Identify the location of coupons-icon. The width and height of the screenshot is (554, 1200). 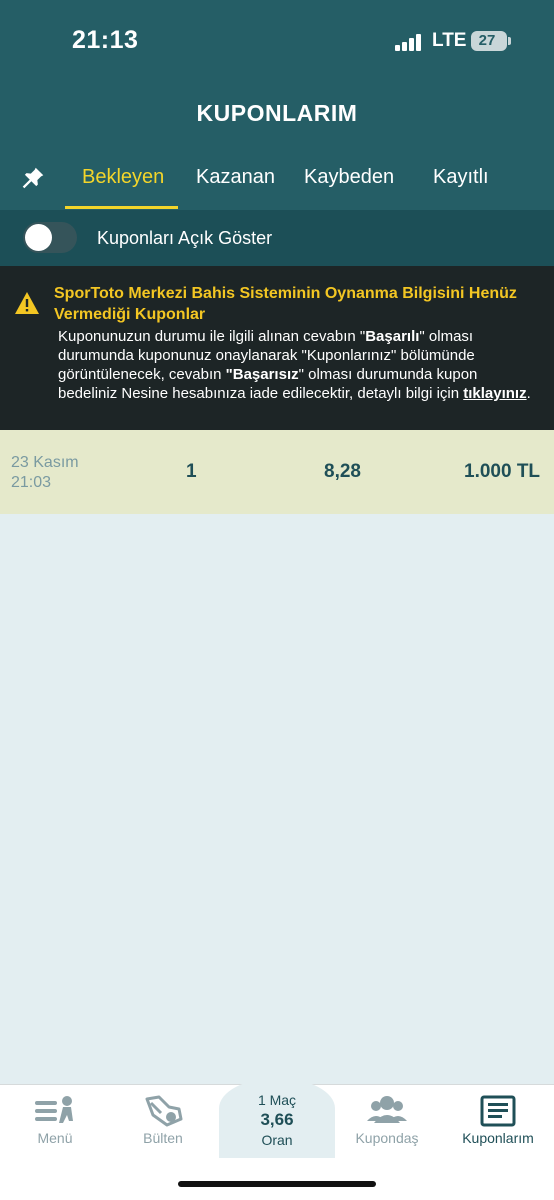
(498, 1111).